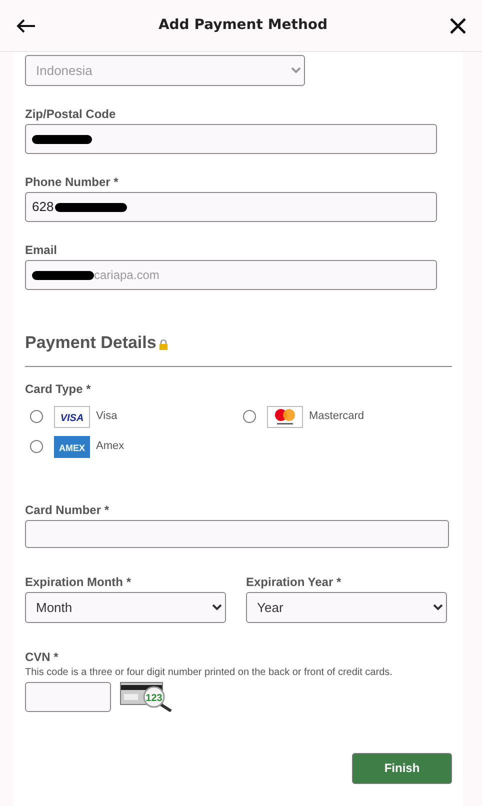 This screenshot has width=482, height=806. Describe the element at coordinates (125, 607) in the screenshot. I see `month-select: Month` at that location.